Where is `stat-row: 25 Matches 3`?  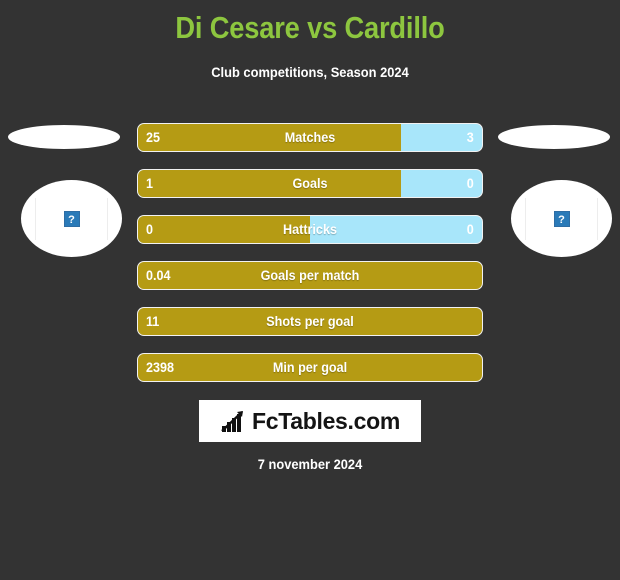 stat-row: 25 Matches 3 is located at coordinates (310, 137).